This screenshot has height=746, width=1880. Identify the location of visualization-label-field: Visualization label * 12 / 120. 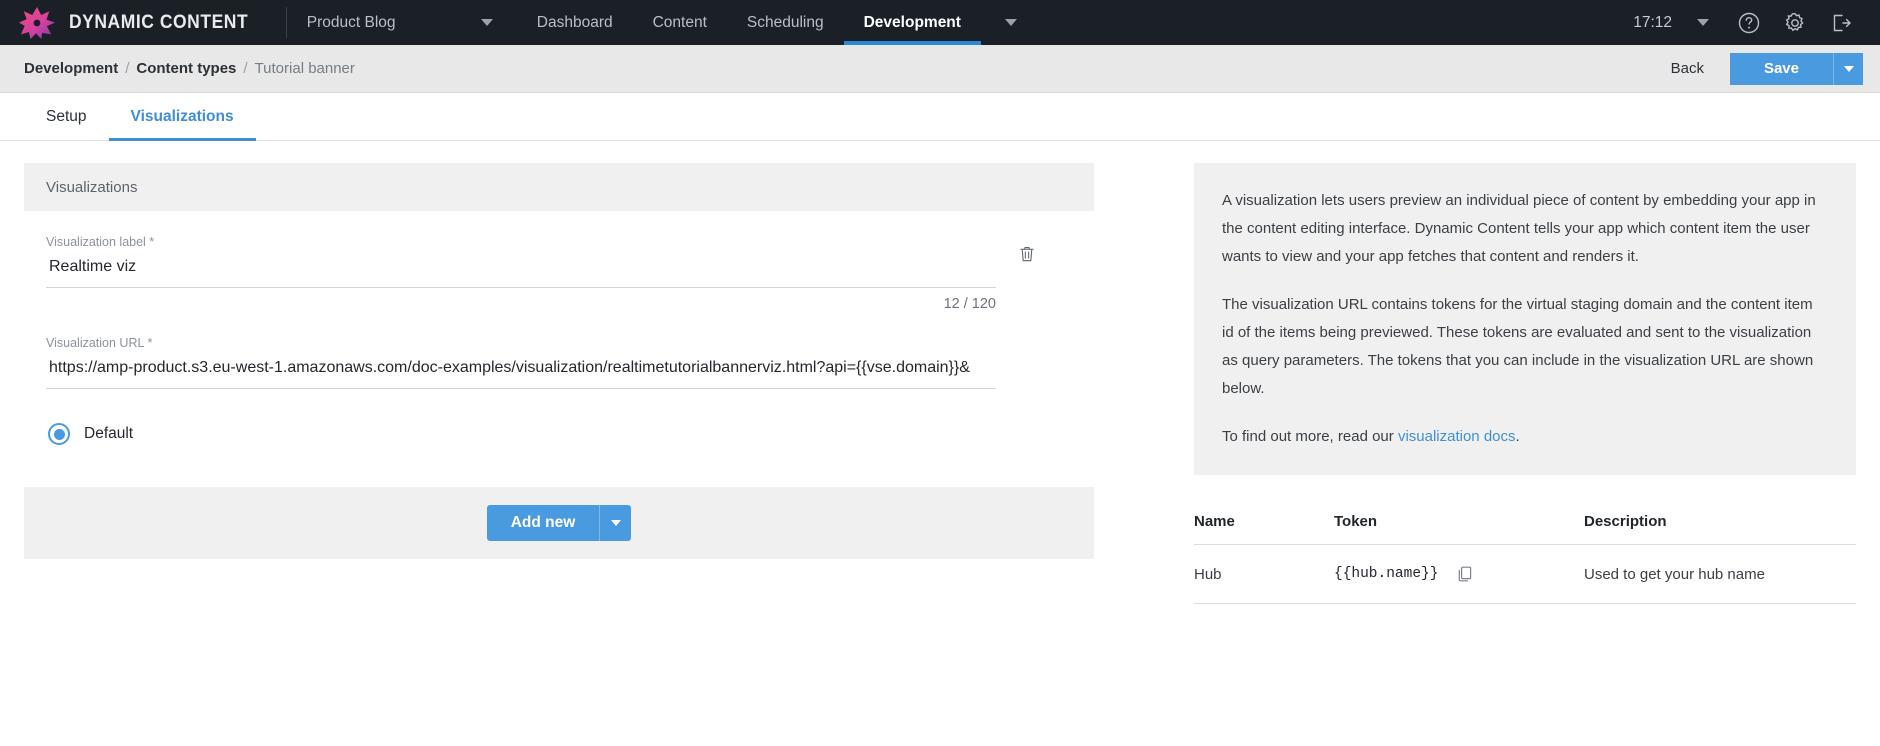
(559, 273).